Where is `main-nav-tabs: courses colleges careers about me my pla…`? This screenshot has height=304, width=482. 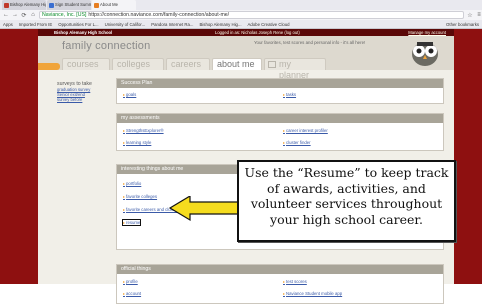
main-nav-tabs: courses colleges careers about me my pla… is located at coordinates (246, 69).